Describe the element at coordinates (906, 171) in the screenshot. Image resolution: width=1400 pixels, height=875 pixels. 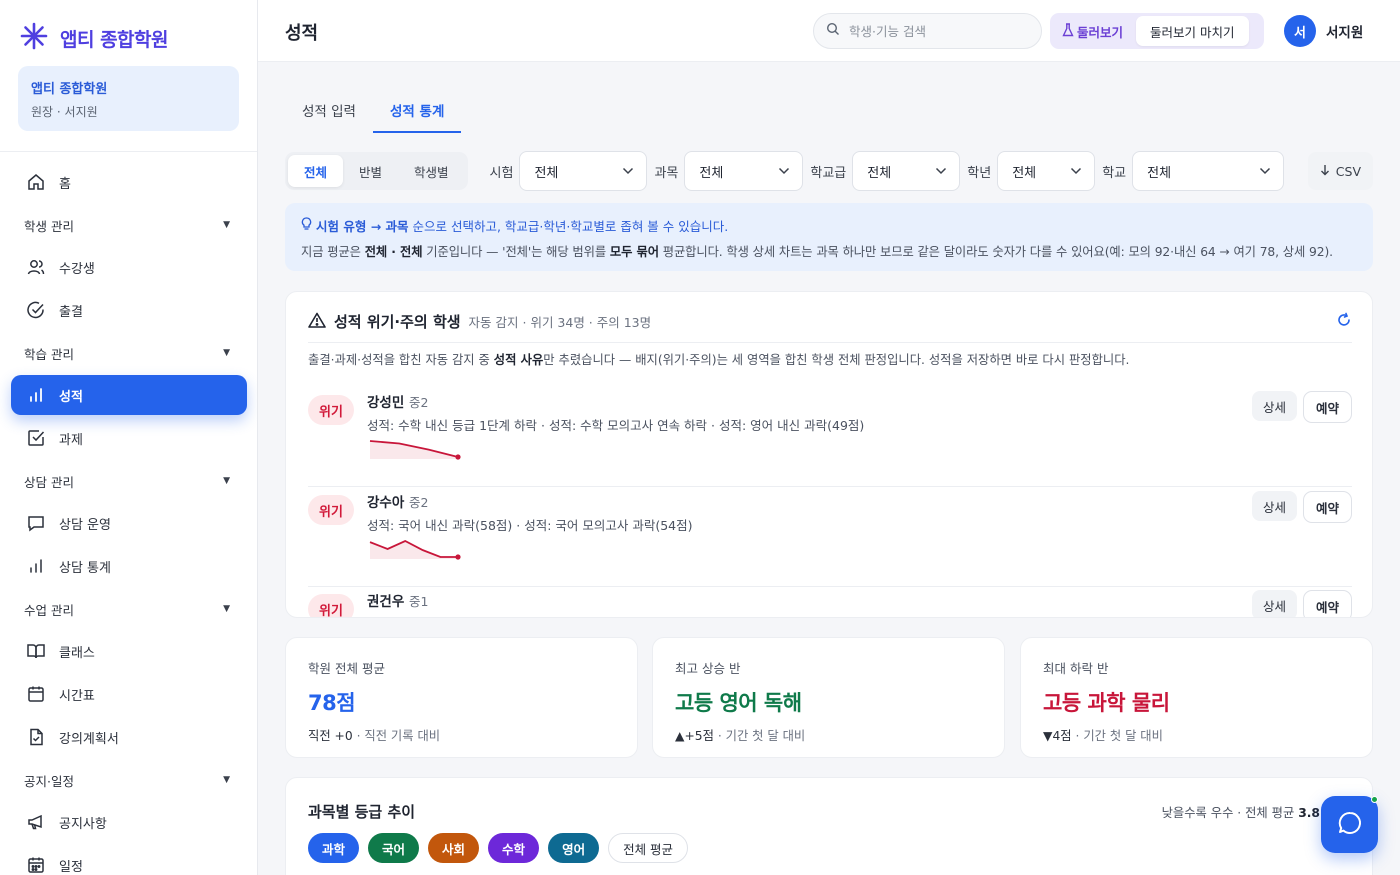
I see `school-level-select: 전체` at that location.